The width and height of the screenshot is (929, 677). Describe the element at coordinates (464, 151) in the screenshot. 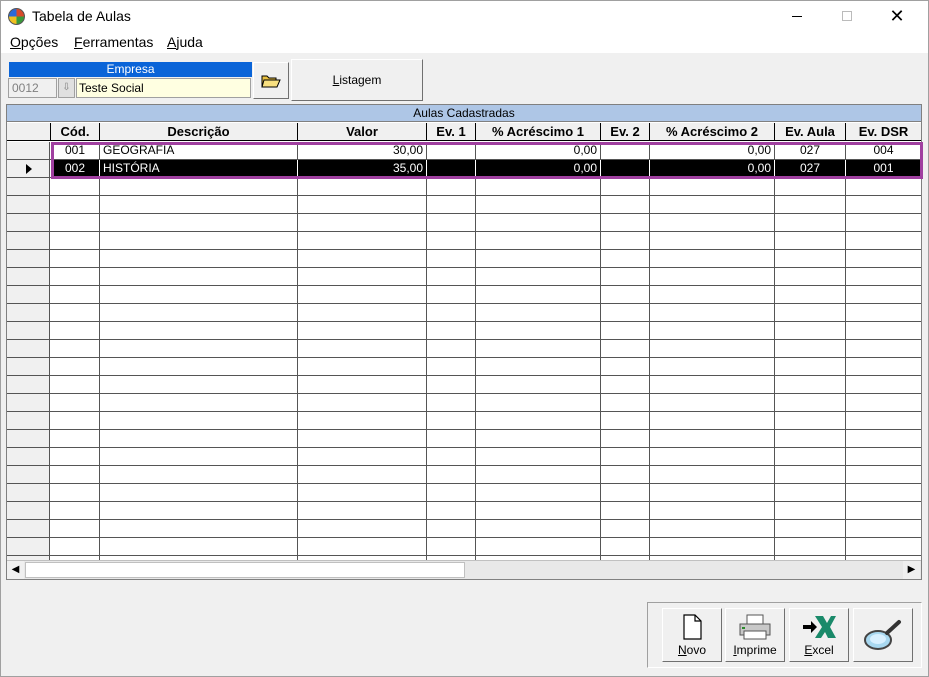

I see `table-row: 001 GEOGRAFIA 30,00 0,00 0,00 027 004` at that location.